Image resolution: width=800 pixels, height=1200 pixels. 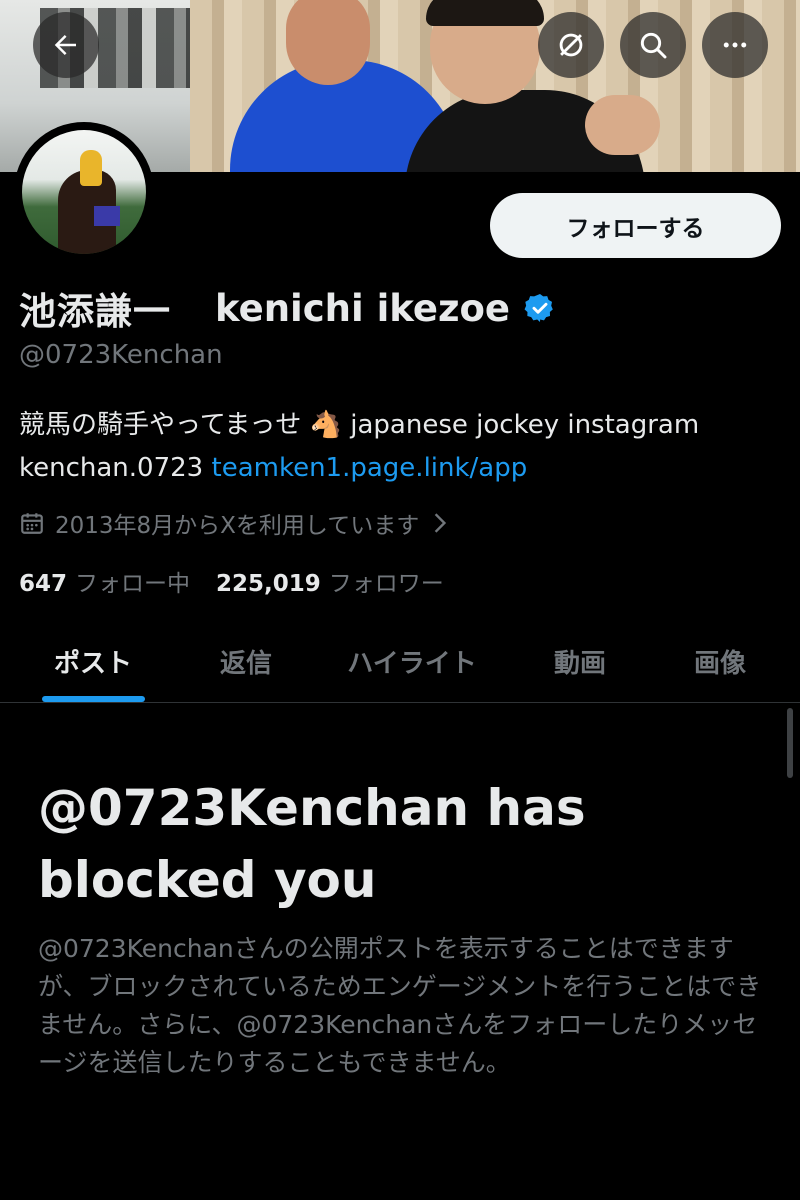 What do you see at coordinates (132, 581) in the screenshot?
I see `following-label: フォロー中` at bounding box center [132, 581].